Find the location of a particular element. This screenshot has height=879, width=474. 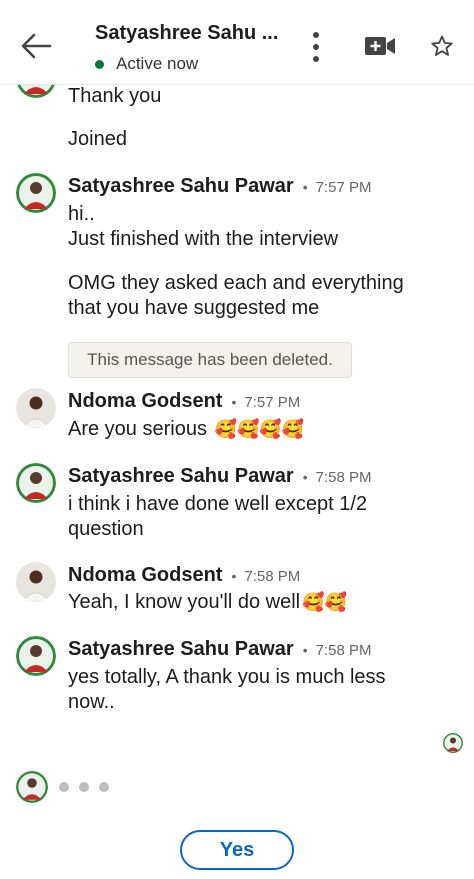

message-text: Thank you is located at coordinates (115, 96).